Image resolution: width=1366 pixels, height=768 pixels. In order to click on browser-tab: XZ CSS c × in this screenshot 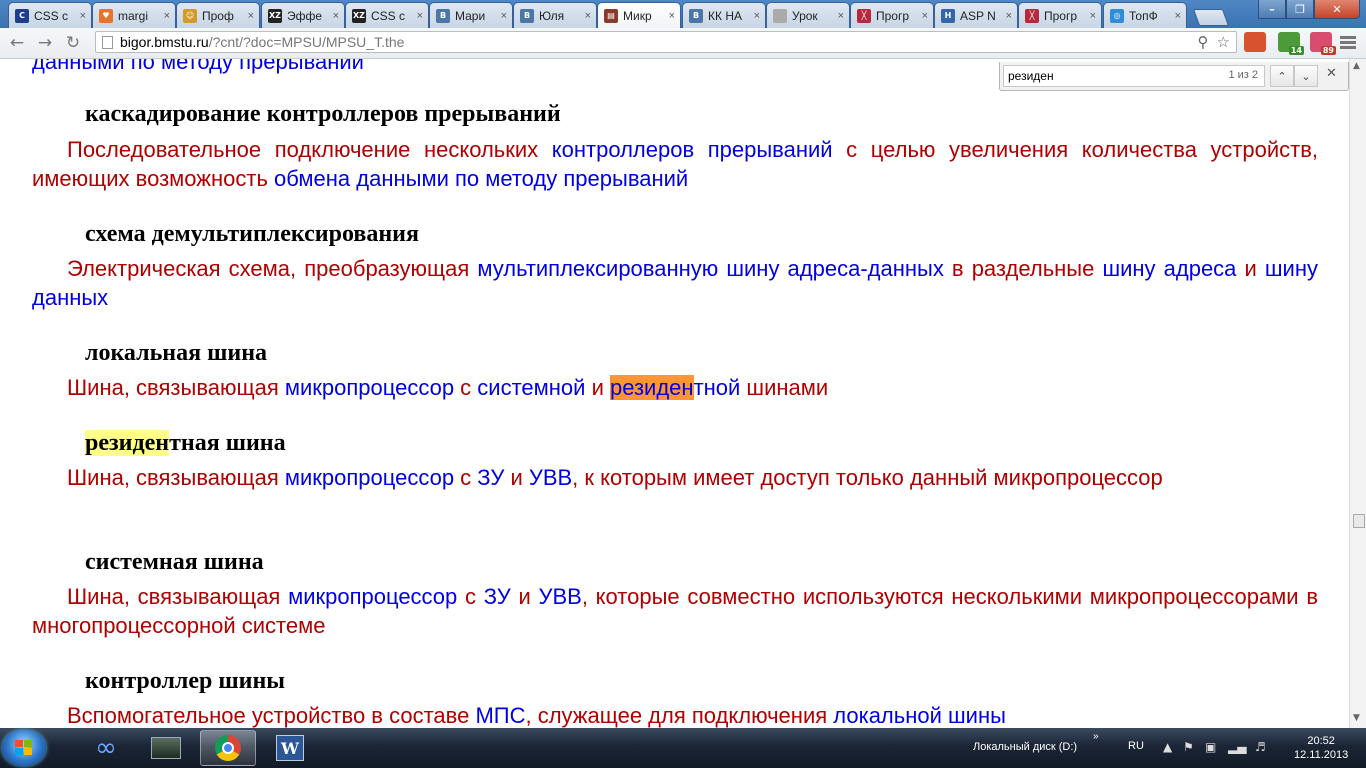, I will do `click(387, 15)`.